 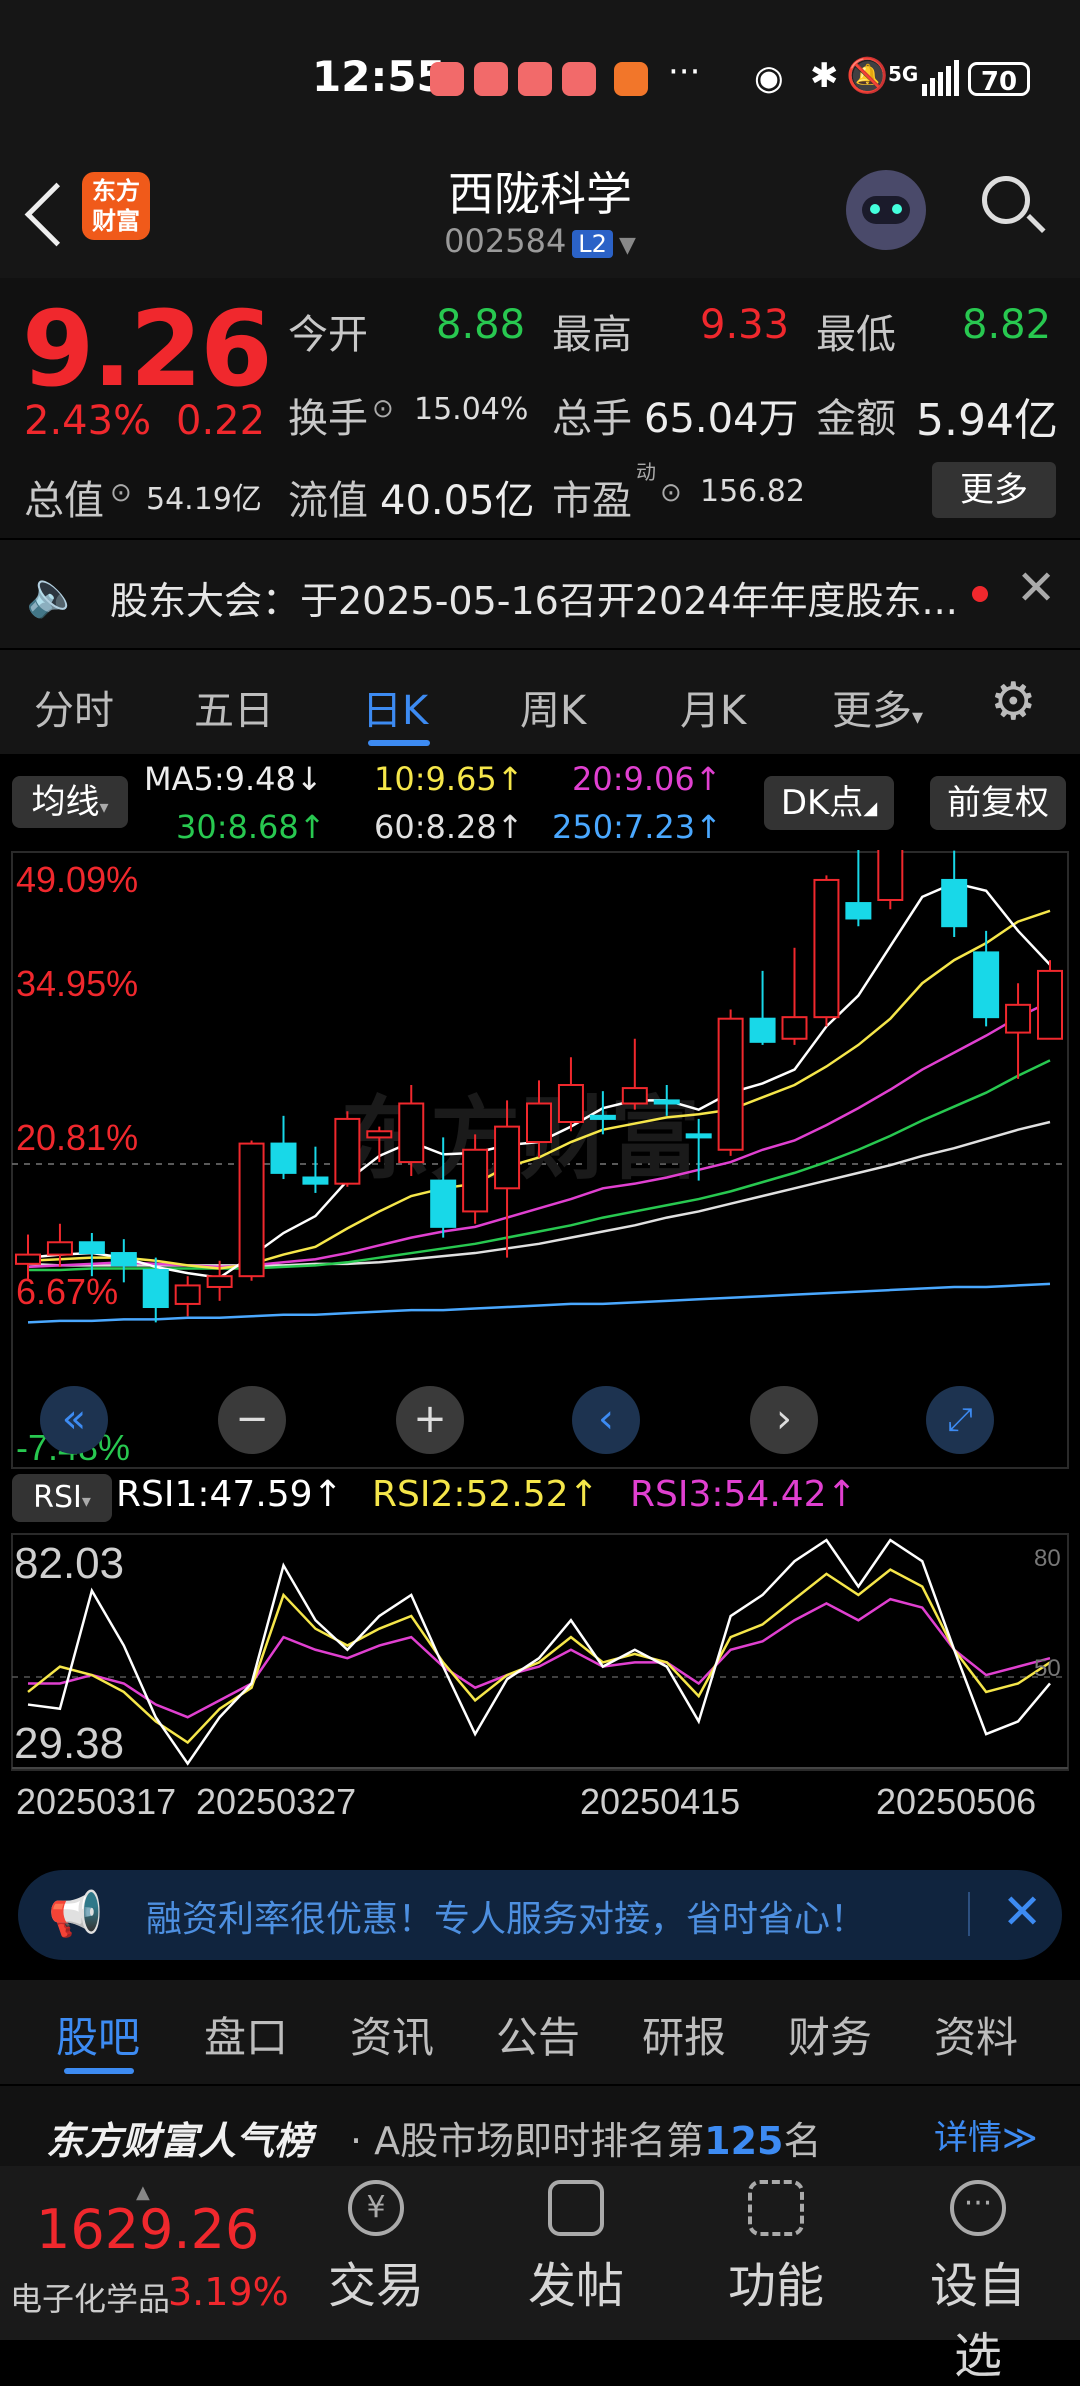 What do you see at coordinates (976, 2034) in the screenshot?
I see `tab-profile: 资料` at bounding box center [976, 2034].